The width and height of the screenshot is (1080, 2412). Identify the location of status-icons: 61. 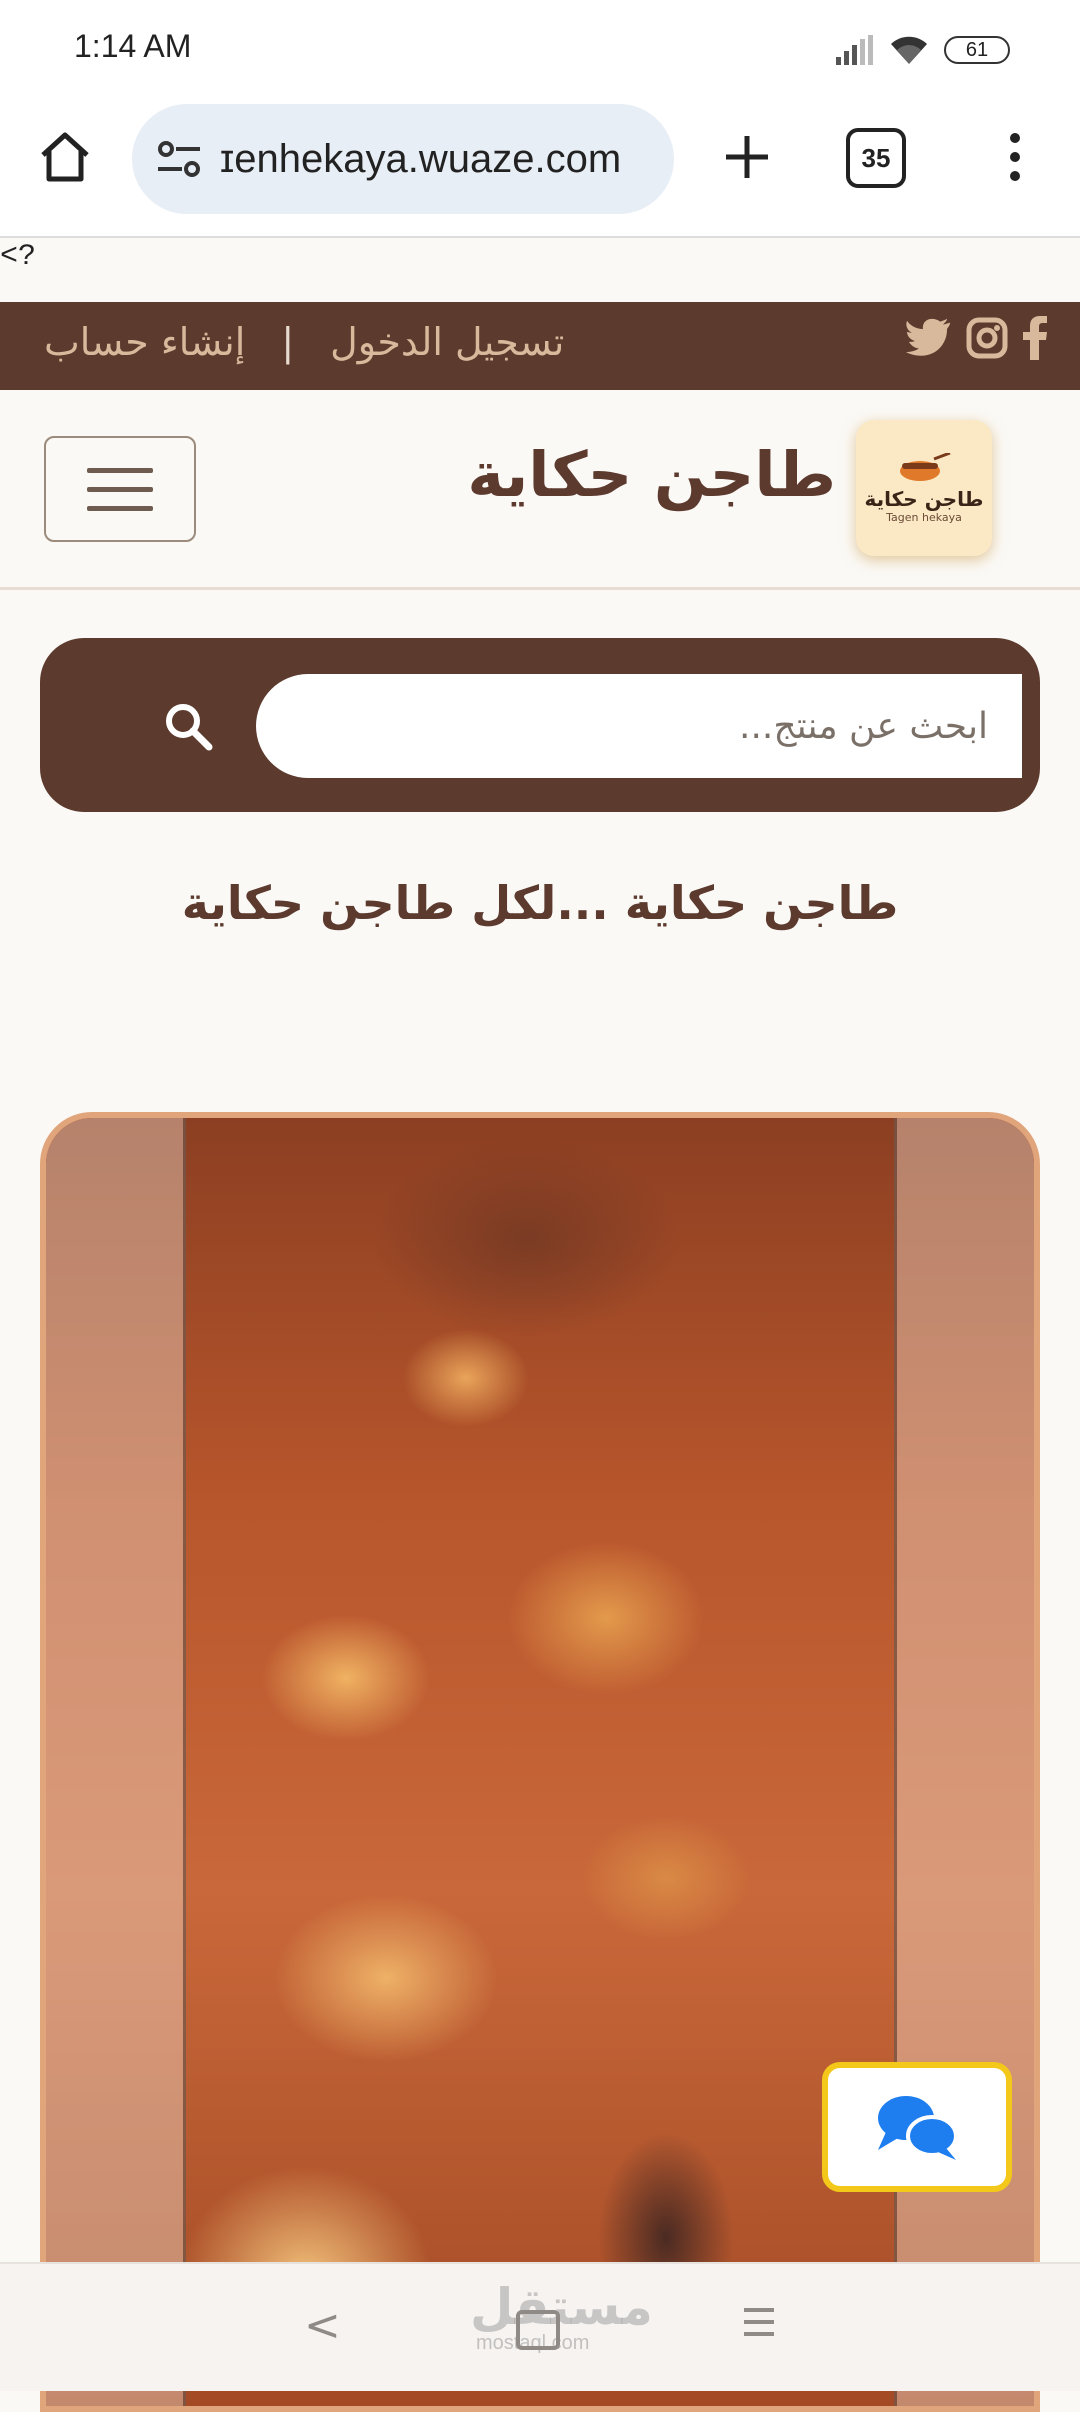
(922, 50).